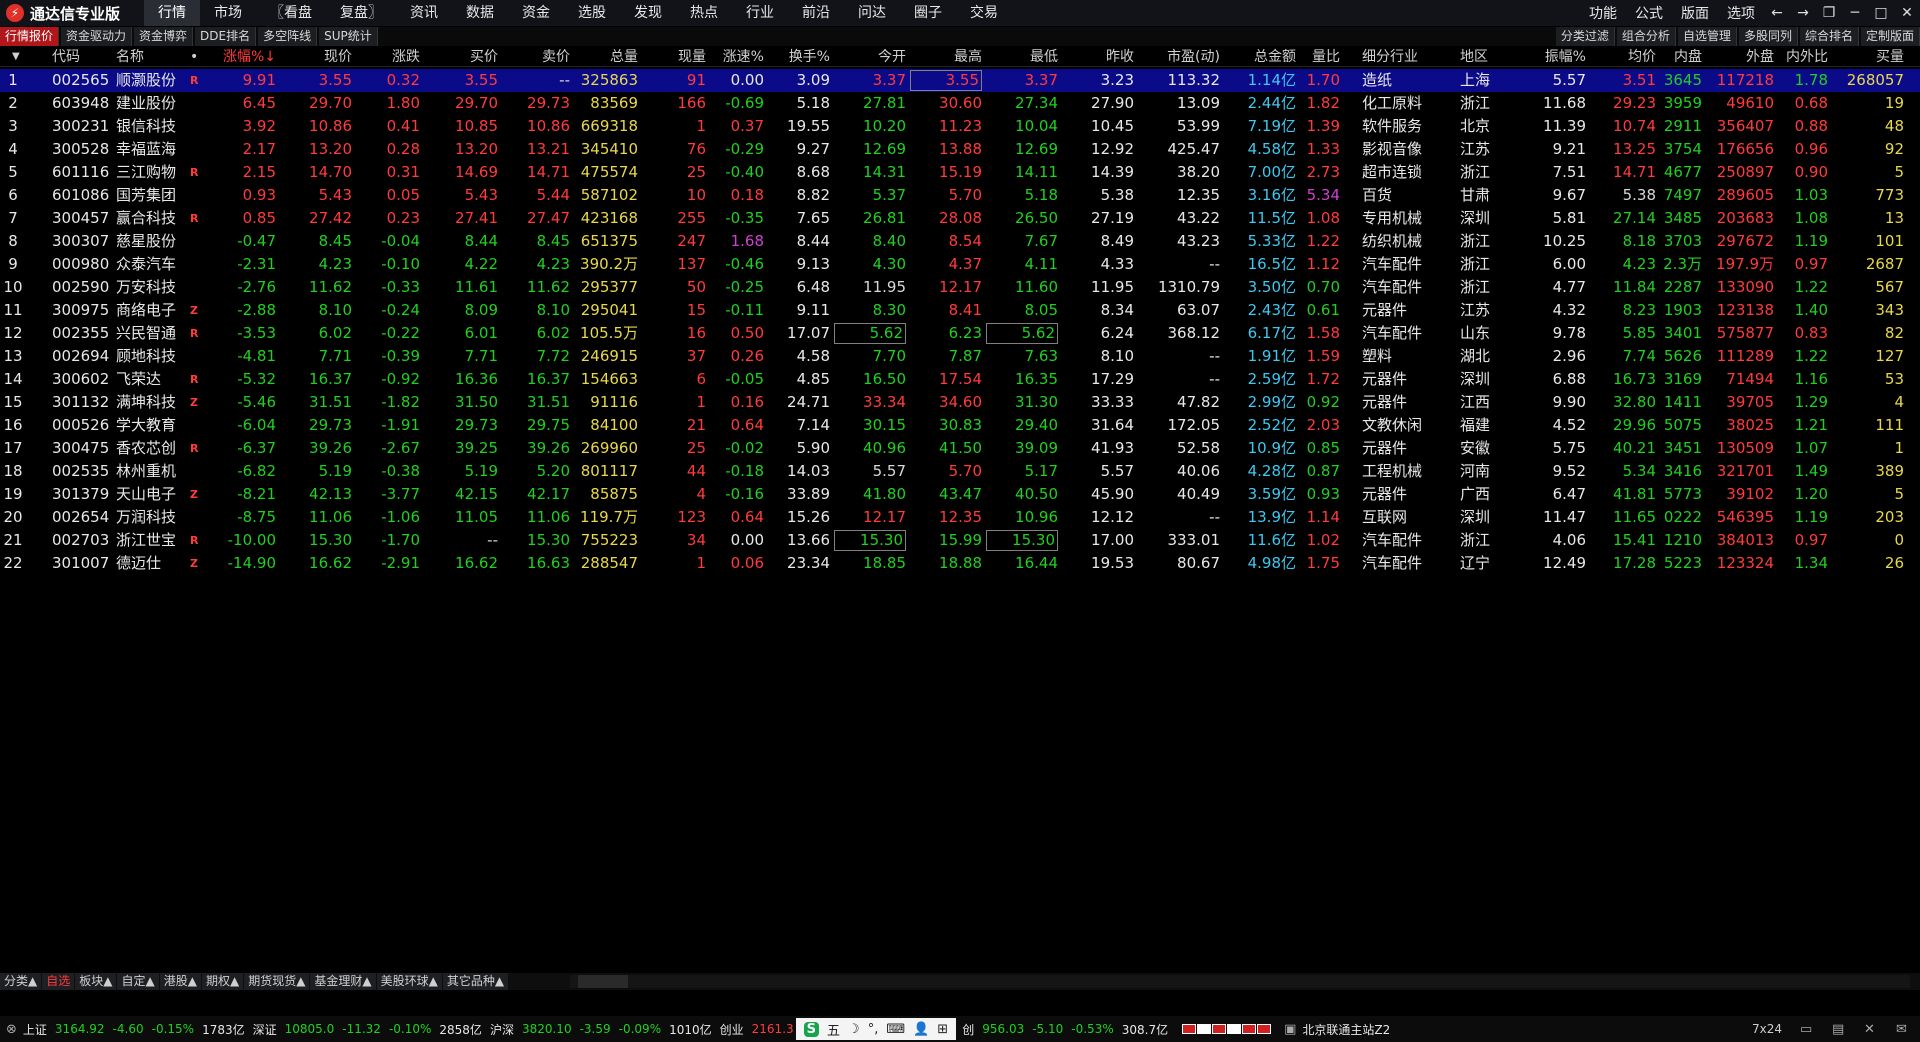 The width and height of the screenshot is (1920, 1042). What do you see at coordinates (872, 13) in the screenshot?
I see `menu-item-12: 问达` at bounding box center [872, 13].